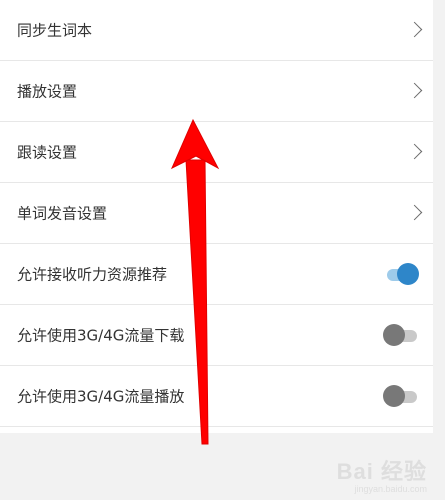  I want to click on right-gutter, so click(439, 250).